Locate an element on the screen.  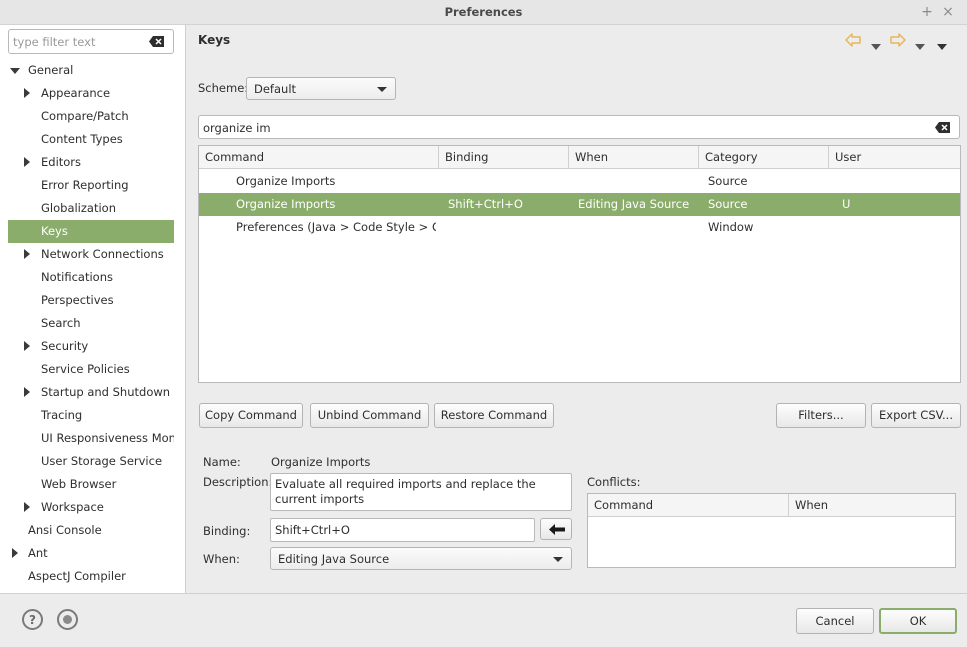
tree-item-user-storage-service: User Storage Service is located at coordinates (91, 461).